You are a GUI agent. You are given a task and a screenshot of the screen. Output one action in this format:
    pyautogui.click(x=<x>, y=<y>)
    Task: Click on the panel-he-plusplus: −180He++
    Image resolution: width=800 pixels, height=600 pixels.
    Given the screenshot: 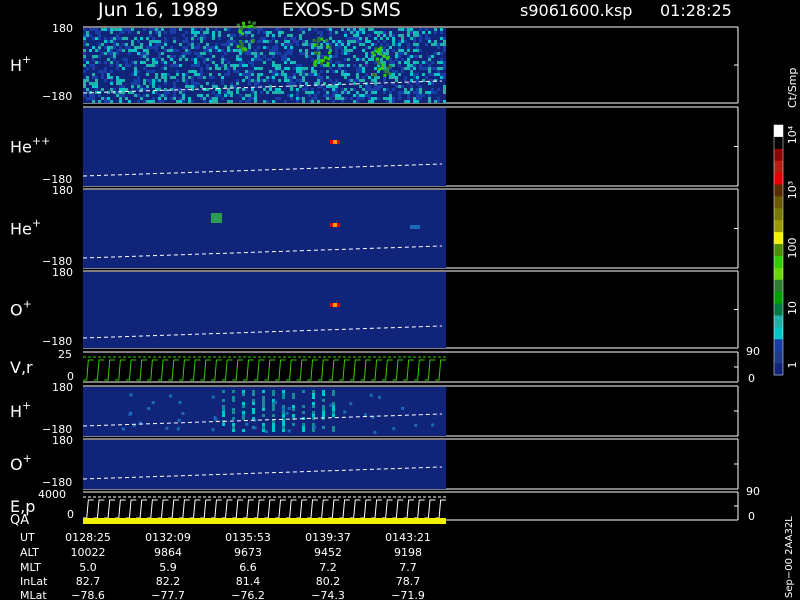 What is the action you would take?
    pyautogui.click(x=374, y=146)
    